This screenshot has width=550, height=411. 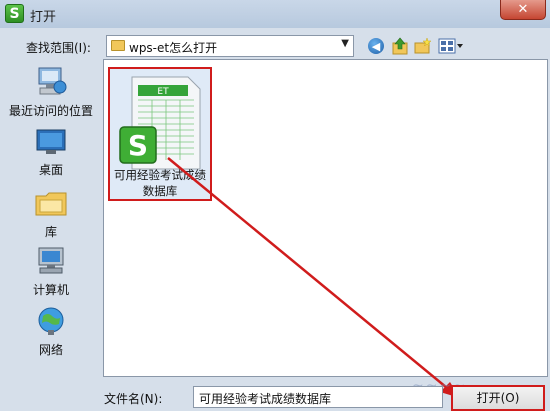 I want to click on file-item: ET S 可用经验考试成绩 数据库, so click(x=160, y=134).